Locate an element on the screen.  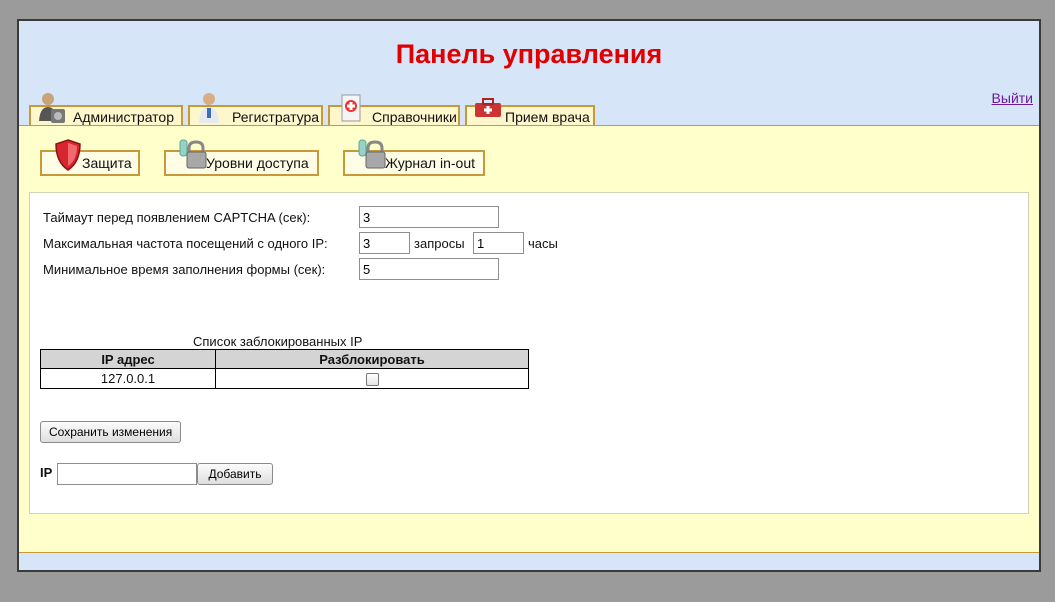
hours-label: часы is located at coordinates (543, 243).